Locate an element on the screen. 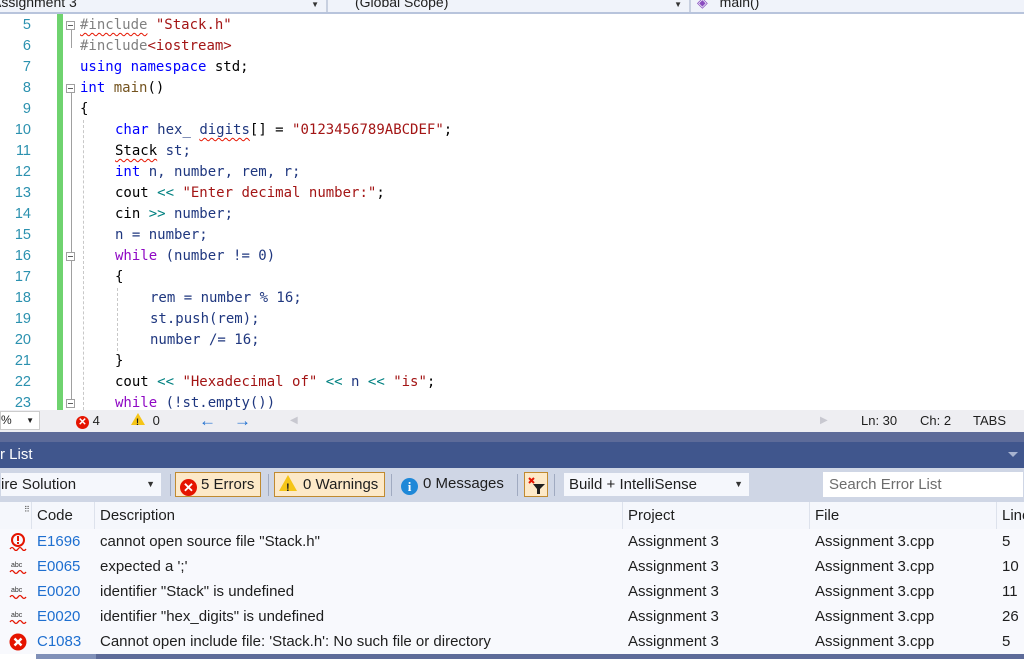 The image size is (1024, 659). scope-combo-value: (Global Scope) is located at coordinates (402, 5).